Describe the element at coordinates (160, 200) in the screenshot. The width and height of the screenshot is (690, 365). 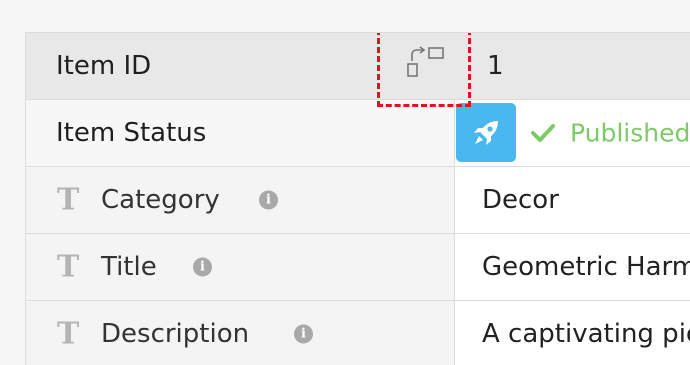
I see `field-label: Category` at that location.